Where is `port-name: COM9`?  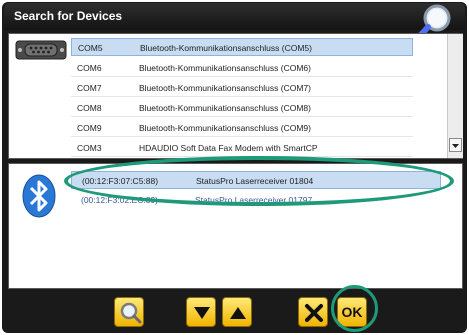
port-name: COM9 is located at coordinates (89, 128).